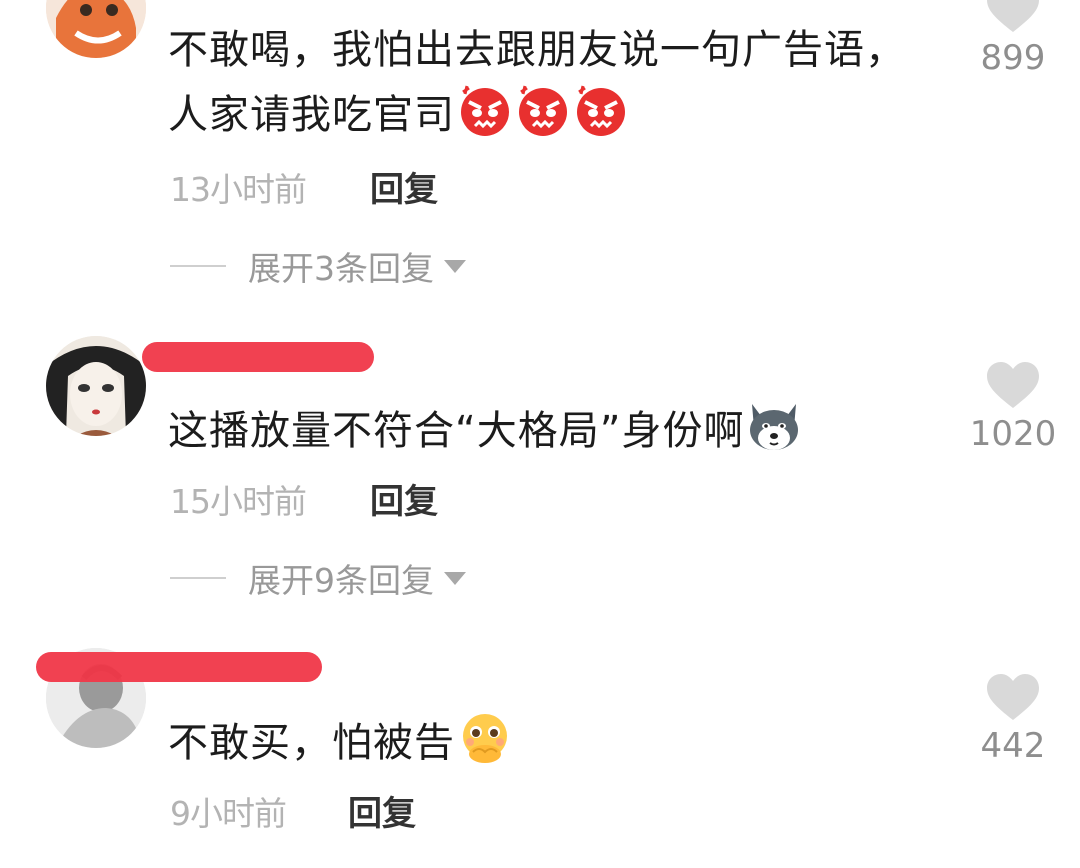  Describe the element at coordinates (1013, 746) in the screenshot. I see `like-count: 442` at that location.